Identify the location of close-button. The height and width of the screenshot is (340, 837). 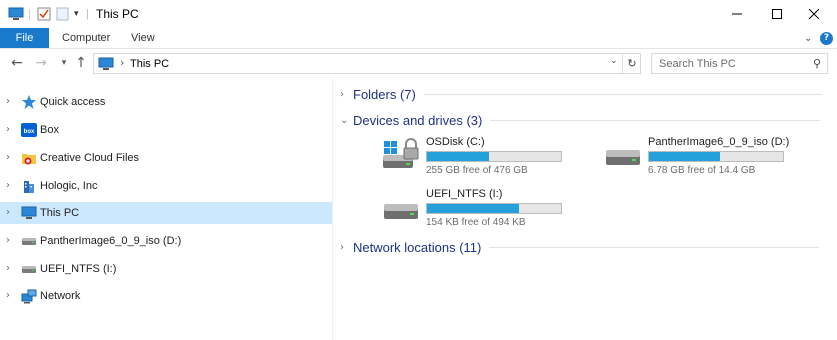
(814, 14).